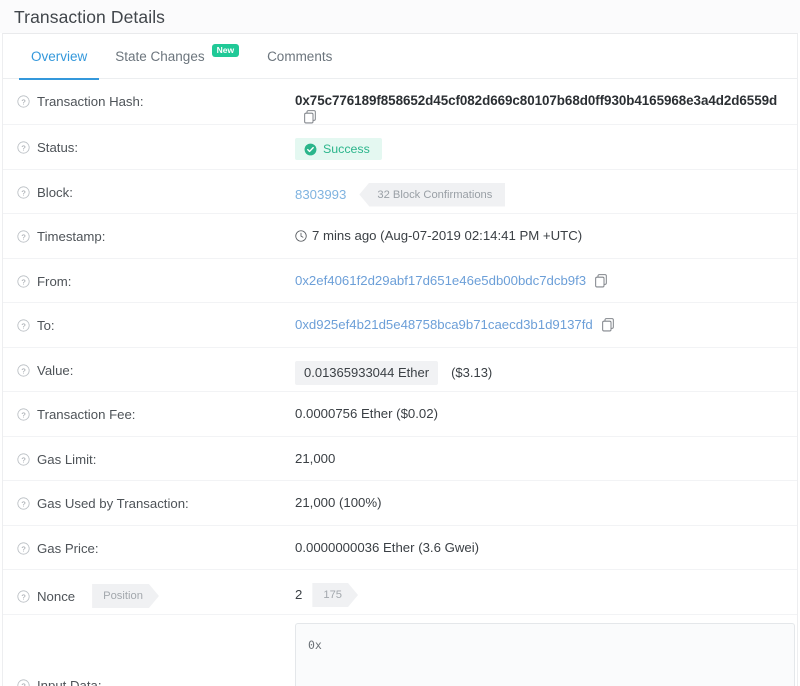 The image size is (800, 686). I want to click on tab-overview: Overview, so click(59, 57).